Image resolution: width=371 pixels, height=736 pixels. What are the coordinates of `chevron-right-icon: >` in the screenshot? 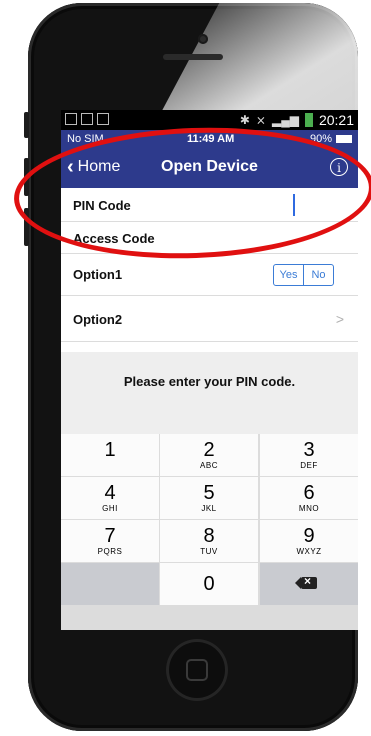 It's located at (339, 319).